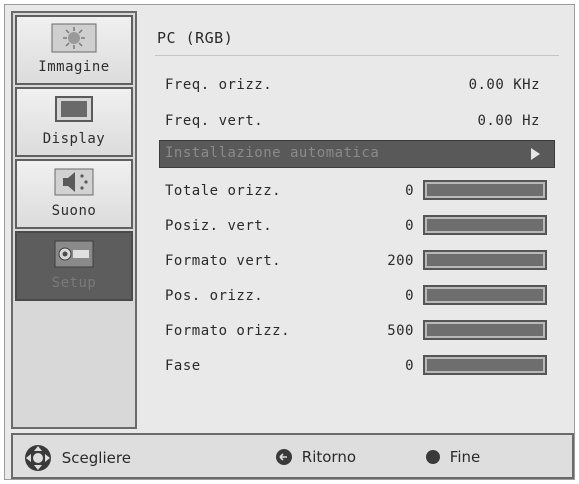 The image size is (579, 484). I want to click on slider-label: Totale orizz., so click(223, 191).